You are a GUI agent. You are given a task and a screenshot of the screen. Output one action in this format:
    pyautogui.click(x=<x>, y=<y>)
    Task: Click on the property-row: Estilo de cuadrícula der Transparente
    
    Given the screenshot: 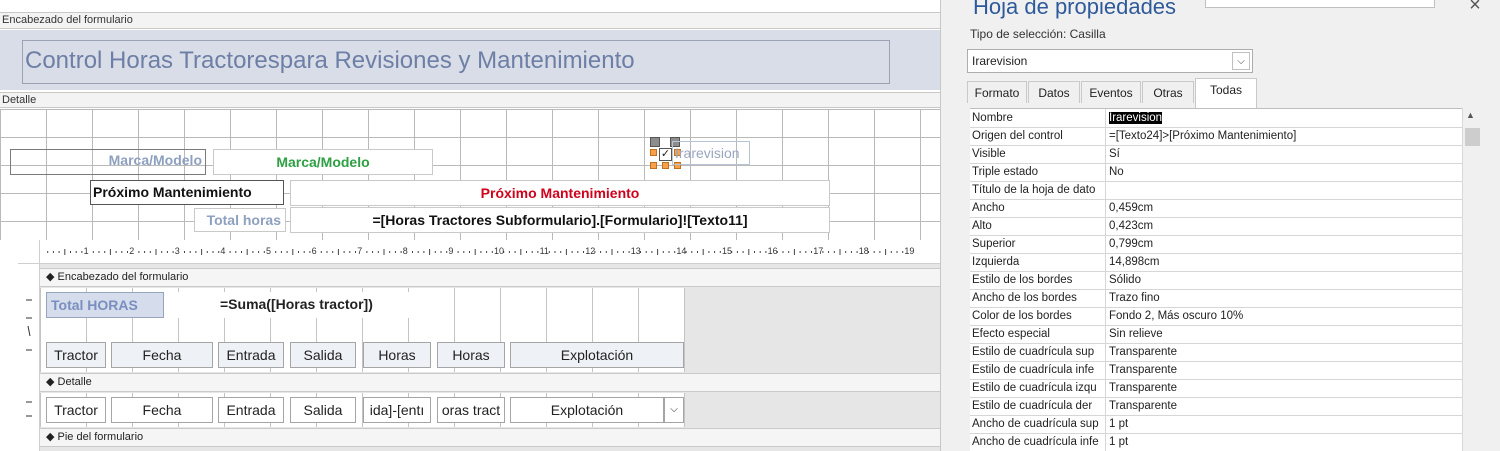 What is the action you would take?
    pyautogui.click(x=1216, y=406)
    